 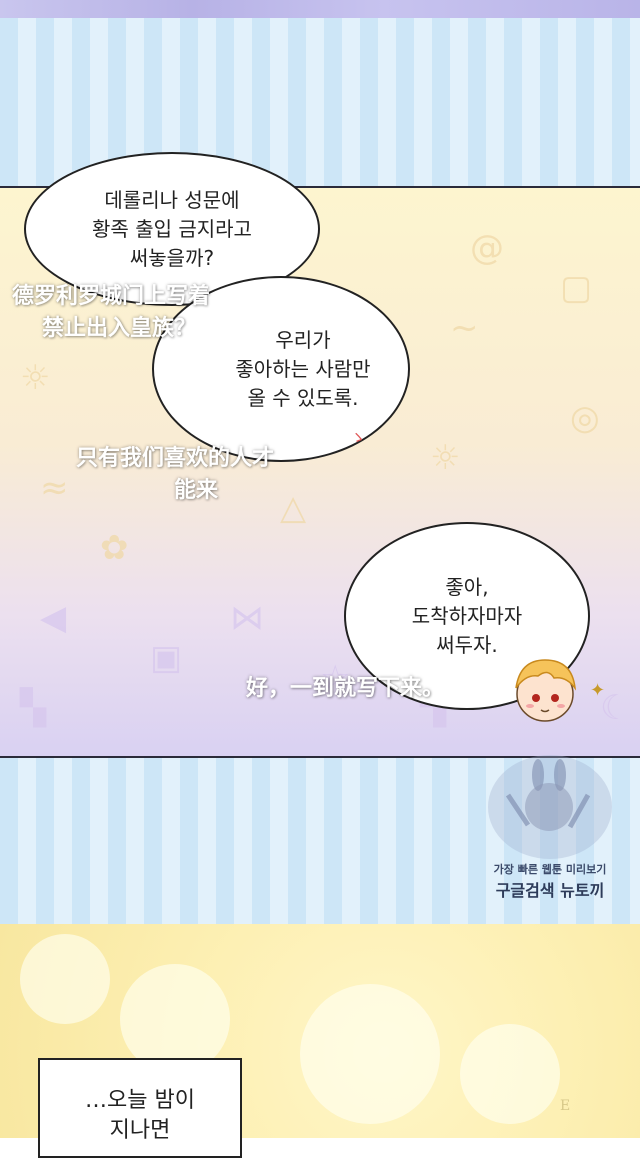 I want to click on bubble-line: 좋아,, so click(x=467, y=586).